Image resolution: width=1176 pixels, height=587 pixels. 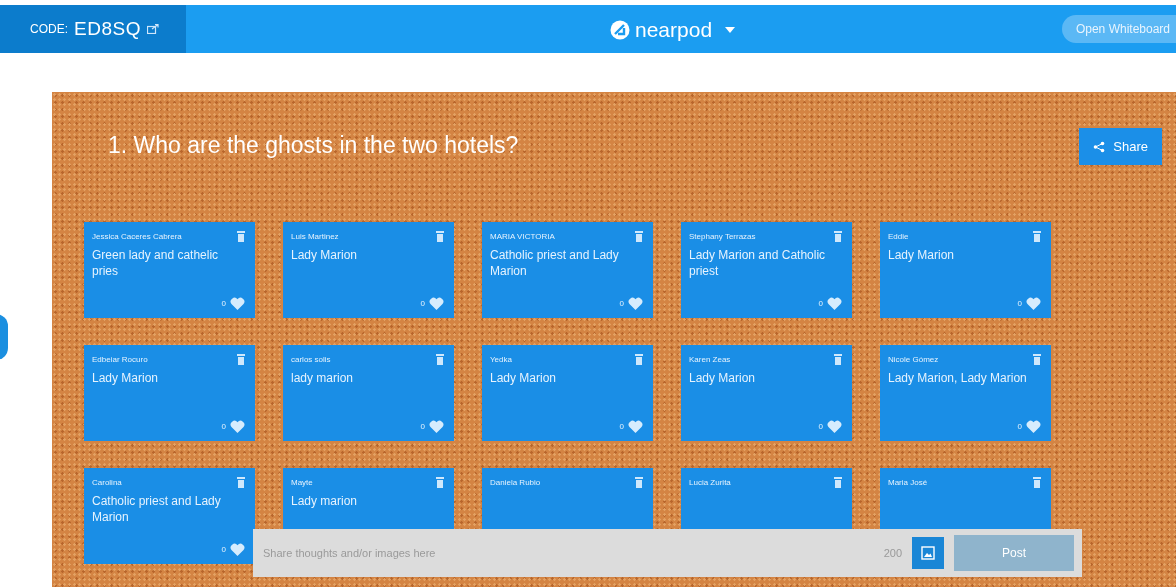 What do you see at coordinates (311, 359) in the screenshot?
I see `post-author: carlos solis` at bounding box center [311, 359].